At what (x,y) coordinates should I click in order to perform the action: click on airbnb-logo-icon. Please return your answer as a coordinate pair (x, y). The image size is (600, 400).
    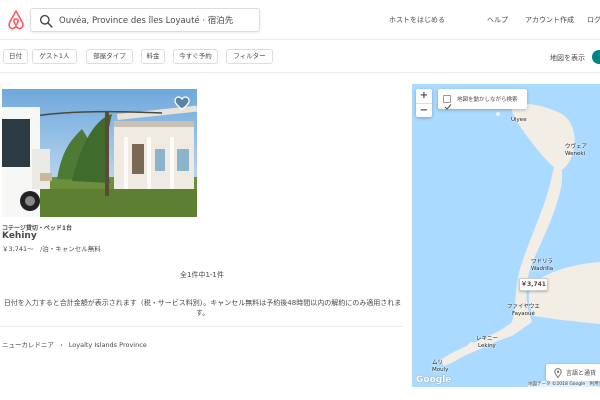
    Looking at the image, I should click on (16, 20).